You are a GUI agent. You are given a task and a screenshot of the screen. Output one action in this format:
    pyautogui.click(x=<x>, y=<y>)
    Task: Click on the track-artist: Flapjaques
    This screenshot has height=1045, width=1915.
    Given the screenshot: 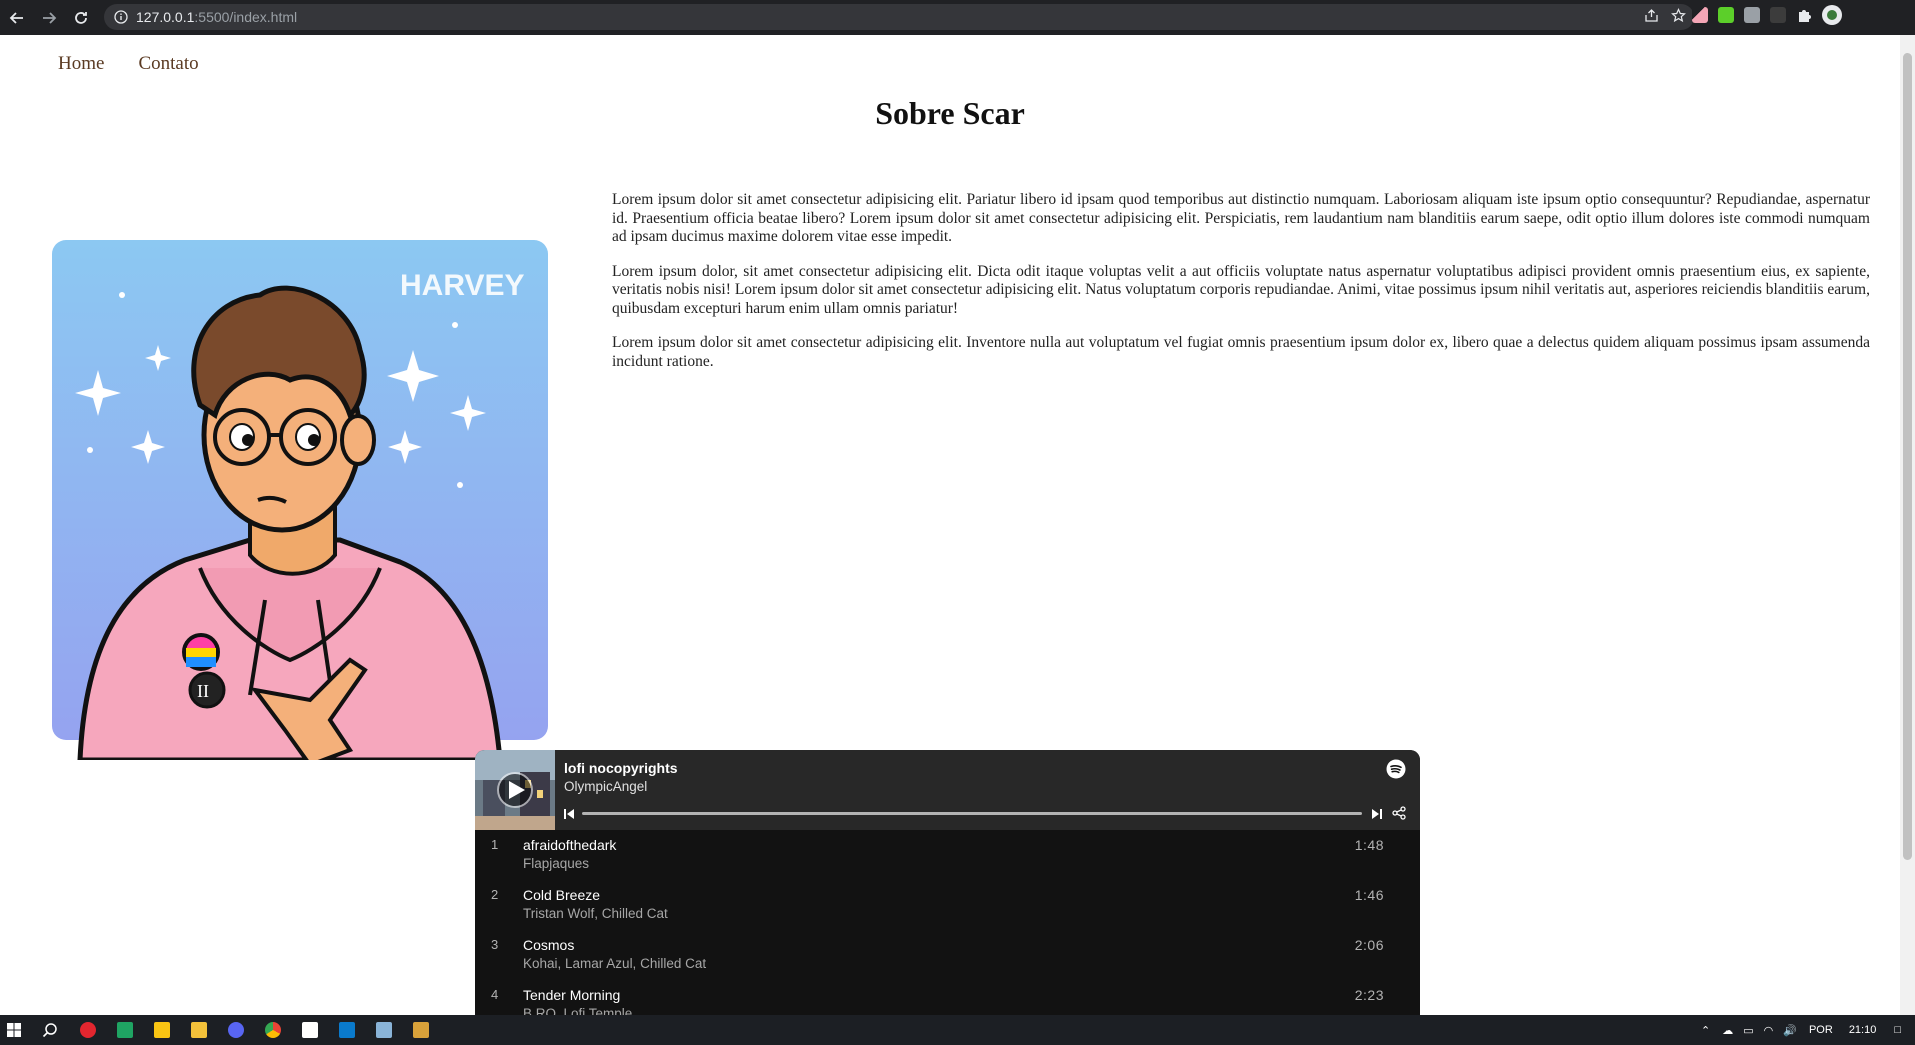 What is the action you would take?
    pyautogui.click(x=556, y=863)
    